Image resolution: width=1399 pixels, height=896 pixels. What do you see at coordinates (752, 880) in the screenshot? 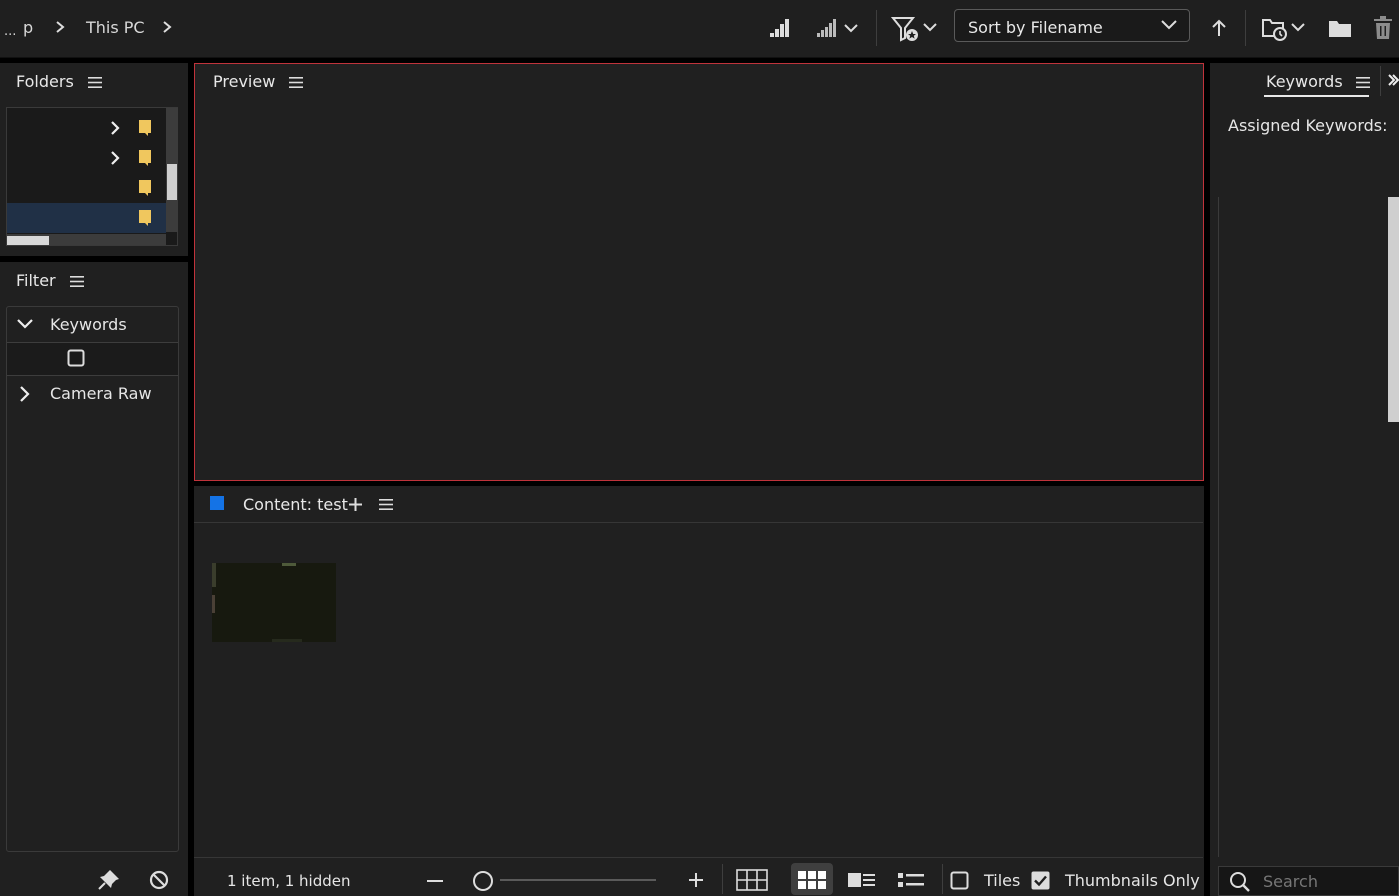
I see `grid-view-icon` at bounding box center [752, 880].